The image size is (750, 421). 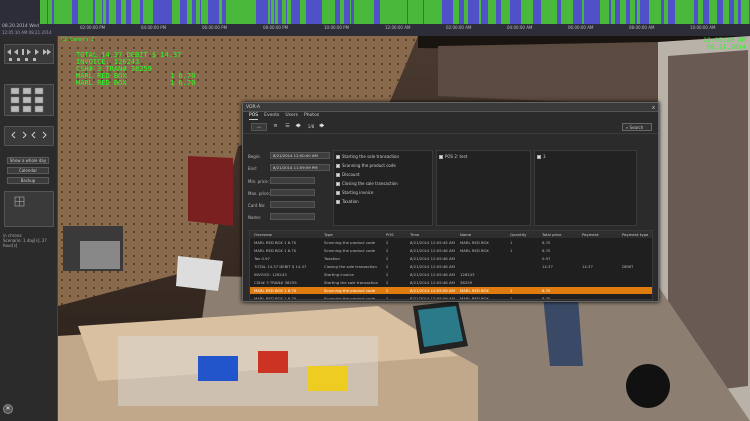 What do you see at coordinates (339, 274) in the screenshot?
I see `table-cell: Starting invoice` at bounding box center [339, 274].